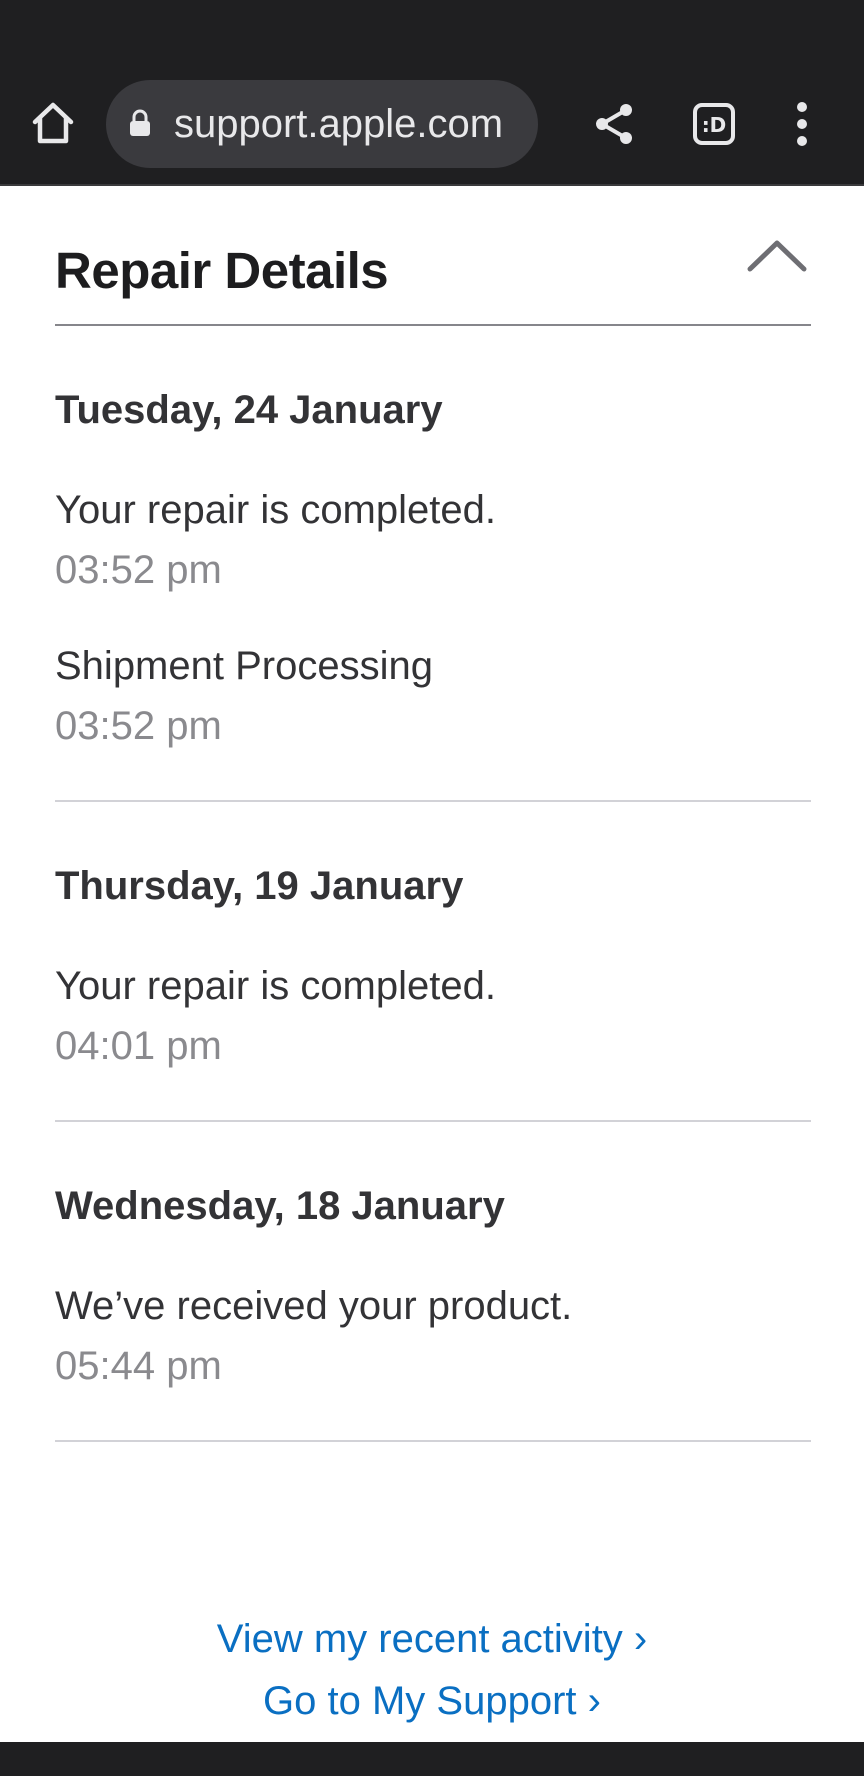 The image size is (864, 1776). Describe the element at coordinates (314, 1306) in the screenshot. I see `event-title: We’ve received your product.` at that location.